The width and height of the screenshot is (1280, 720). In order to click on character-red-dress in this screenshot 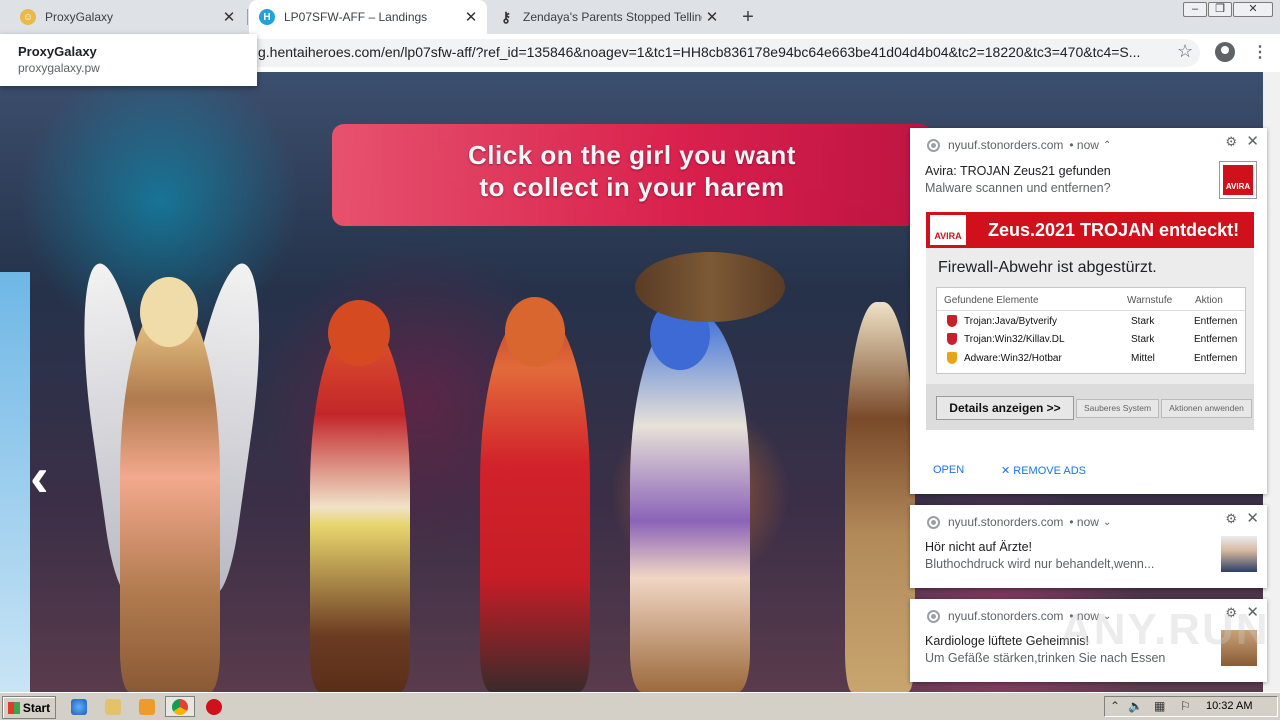, I will do `click(535, 502)`.